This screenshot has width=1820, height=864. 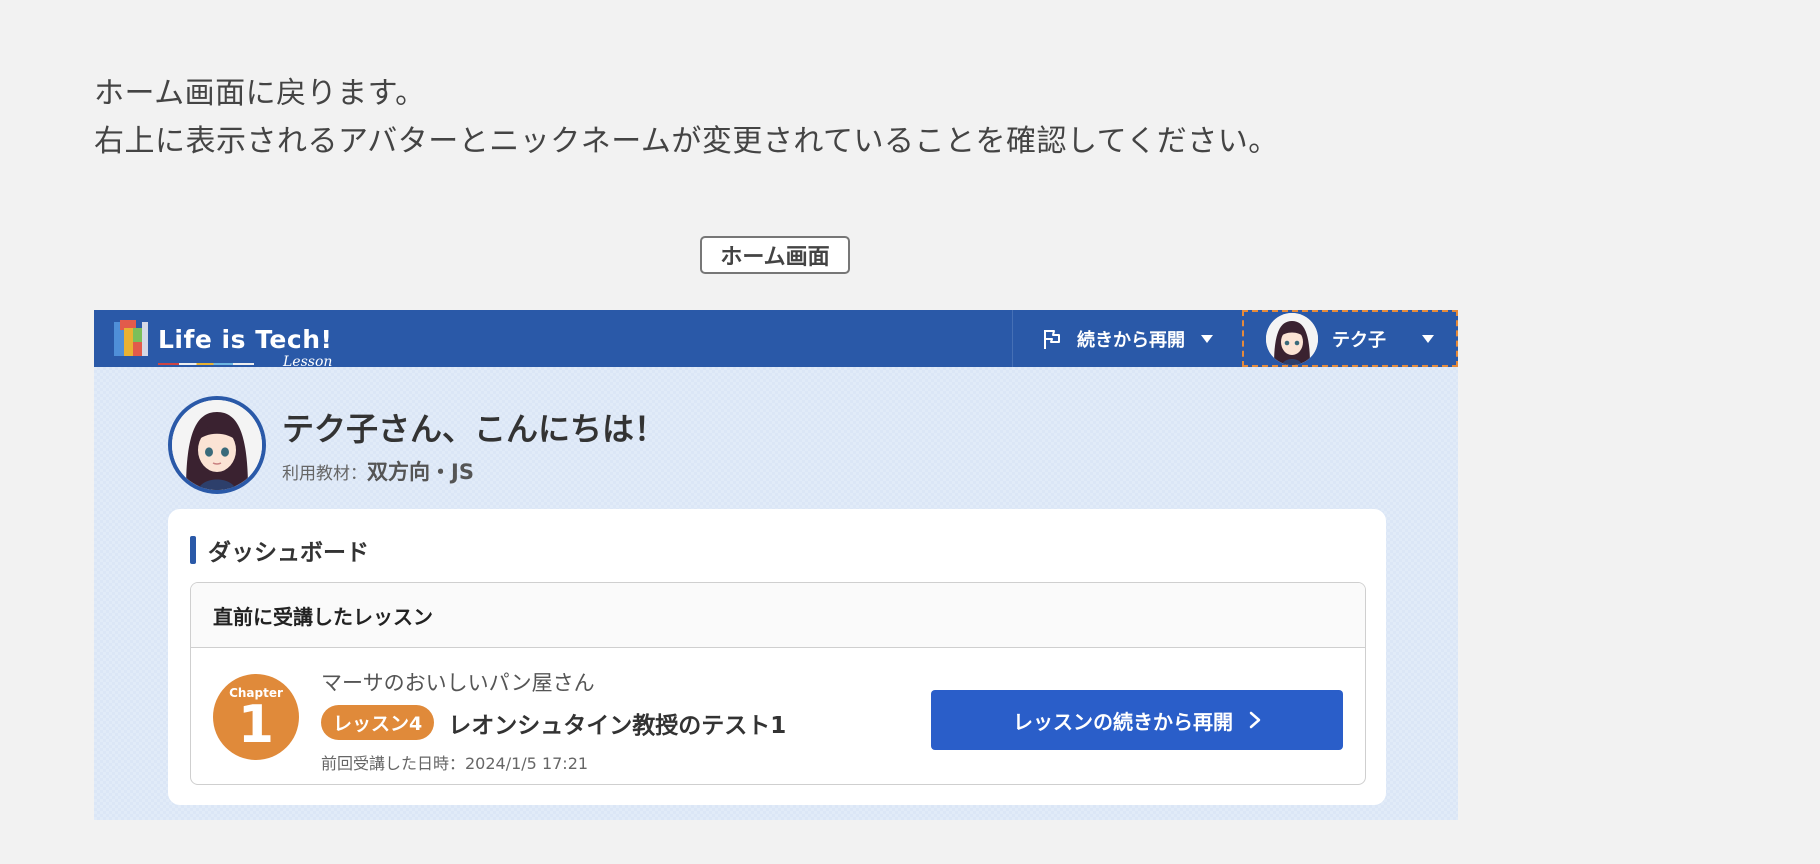 I want to click on chevron-right-icon, so click(x=1255, y=720).